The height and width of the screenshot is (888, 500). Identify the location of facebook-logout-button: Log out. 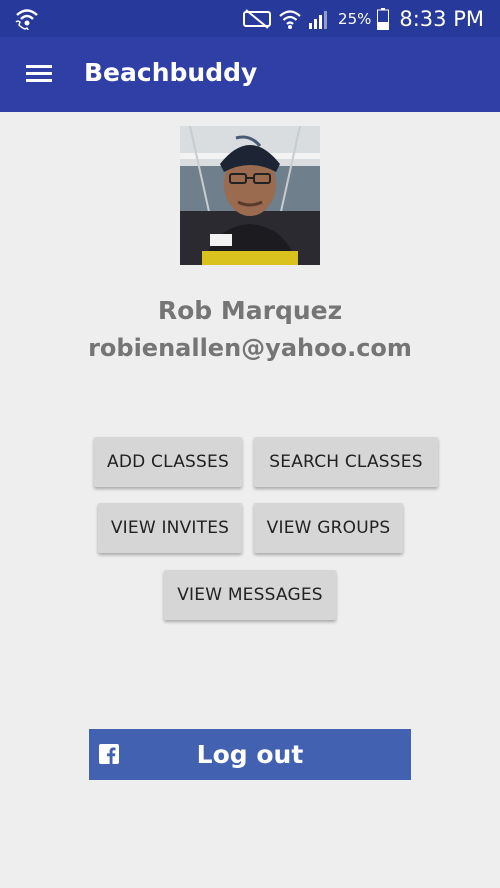
(250, 754).